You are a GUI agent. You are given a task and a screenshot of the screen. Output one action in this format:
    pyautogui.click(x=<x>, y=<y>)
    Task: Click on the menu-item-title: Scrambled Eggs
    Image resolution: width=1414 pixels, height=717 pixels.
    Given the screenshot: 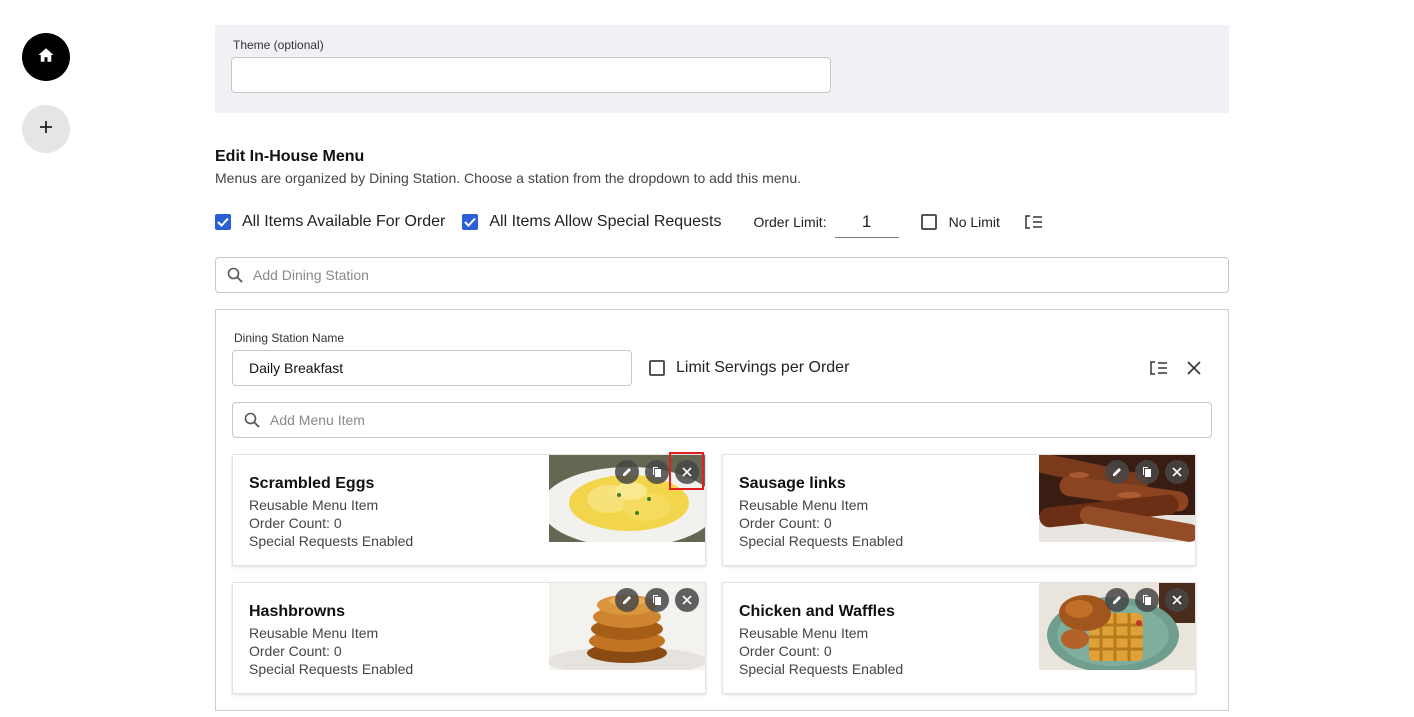 What is the action you would take?
    pyautogui.click(x=312, y=483)
    